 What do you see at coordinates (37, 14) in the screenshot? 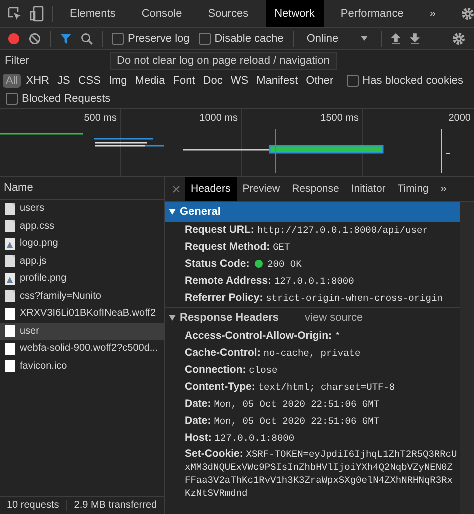
I see `device-icon` at bounding box center [37, 14].